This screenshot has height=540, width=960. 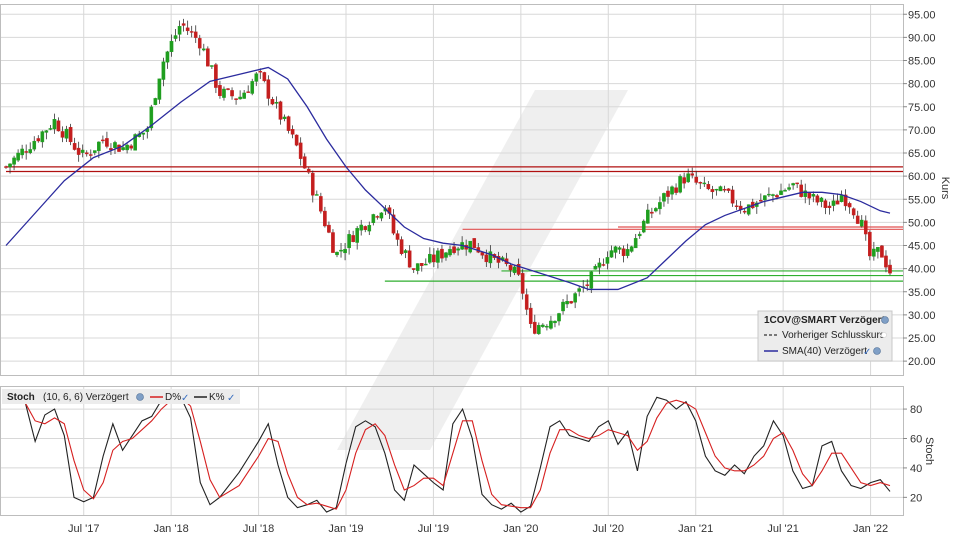 What do you see at coordinates (929, 451) in the screenshot?
I see `stoch-y-axis-title: Stoch` at bounding box center [929, 451].